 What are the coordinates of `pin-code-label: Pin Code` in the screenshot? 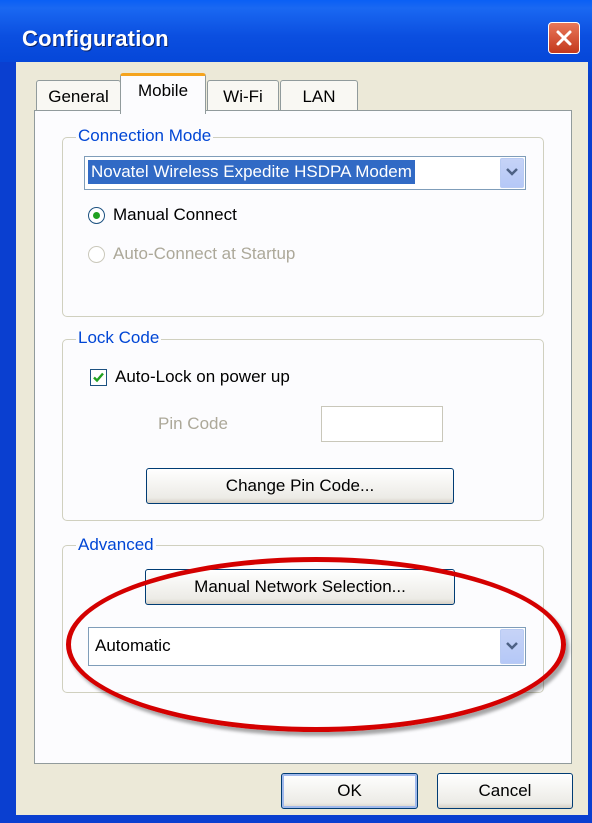 It's located at (193, 423).